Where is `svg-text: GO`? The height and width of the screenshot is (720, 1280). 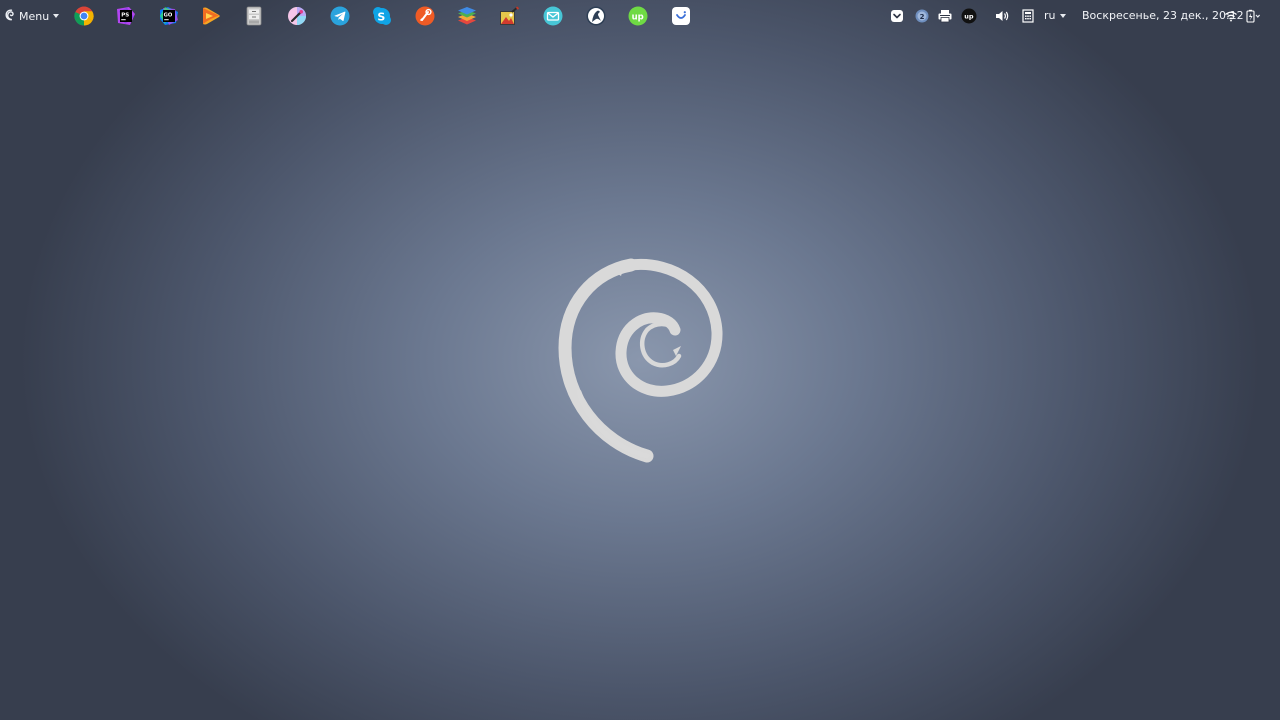 svg-text: GO is located at coordinates (168, 16).